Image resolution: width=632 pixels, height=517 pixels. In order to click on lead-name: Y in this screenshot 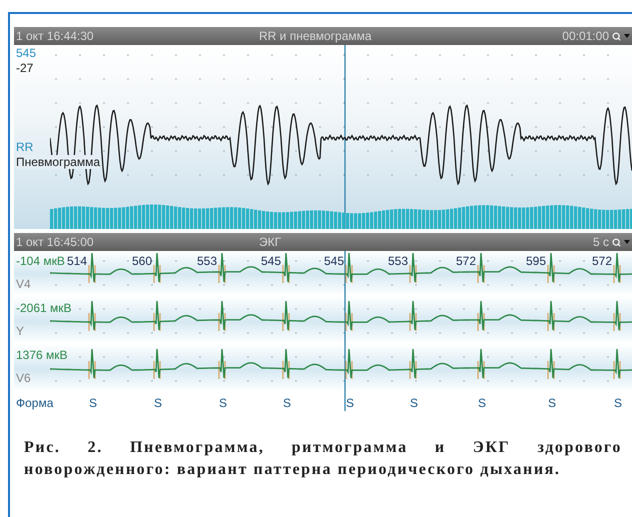, I will do `click(20, 331)`.